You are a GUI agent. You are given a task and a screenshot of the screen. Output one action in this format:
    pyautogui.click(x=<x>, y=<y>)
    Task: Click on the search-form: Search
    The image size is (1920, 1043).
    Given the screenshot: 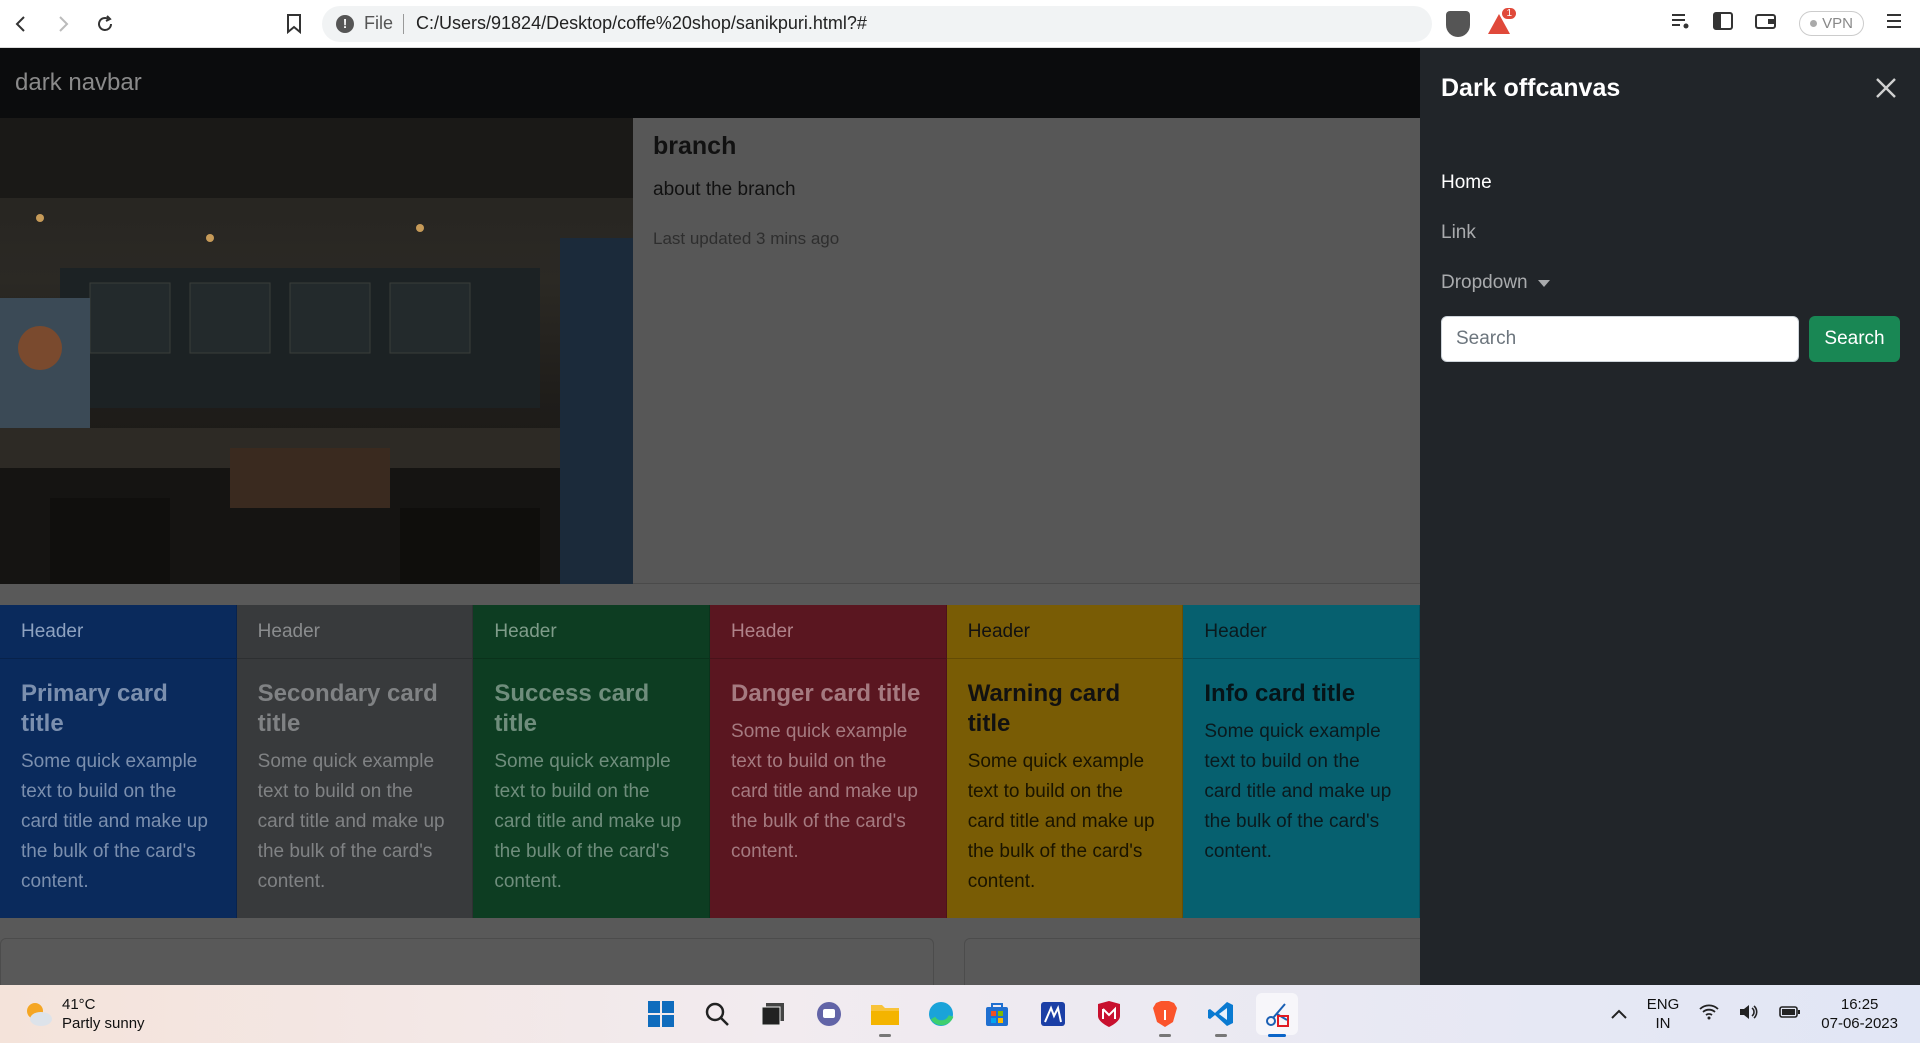 What is the action you would take?
    pyautogui.click(x=1670, y=339)
    